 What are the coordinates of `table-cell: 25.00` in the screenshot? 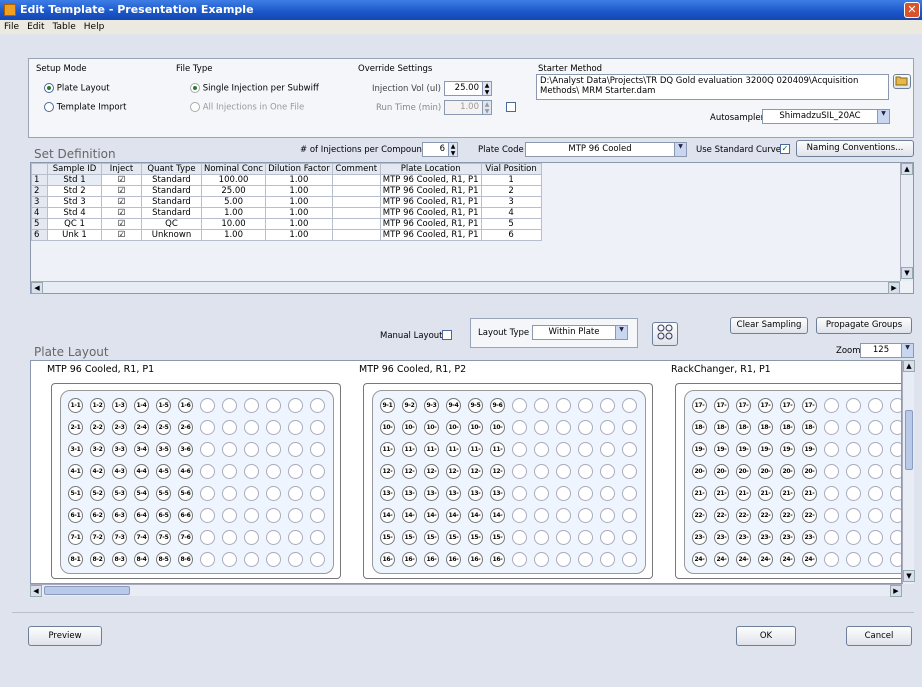 It's located at (233, 191).